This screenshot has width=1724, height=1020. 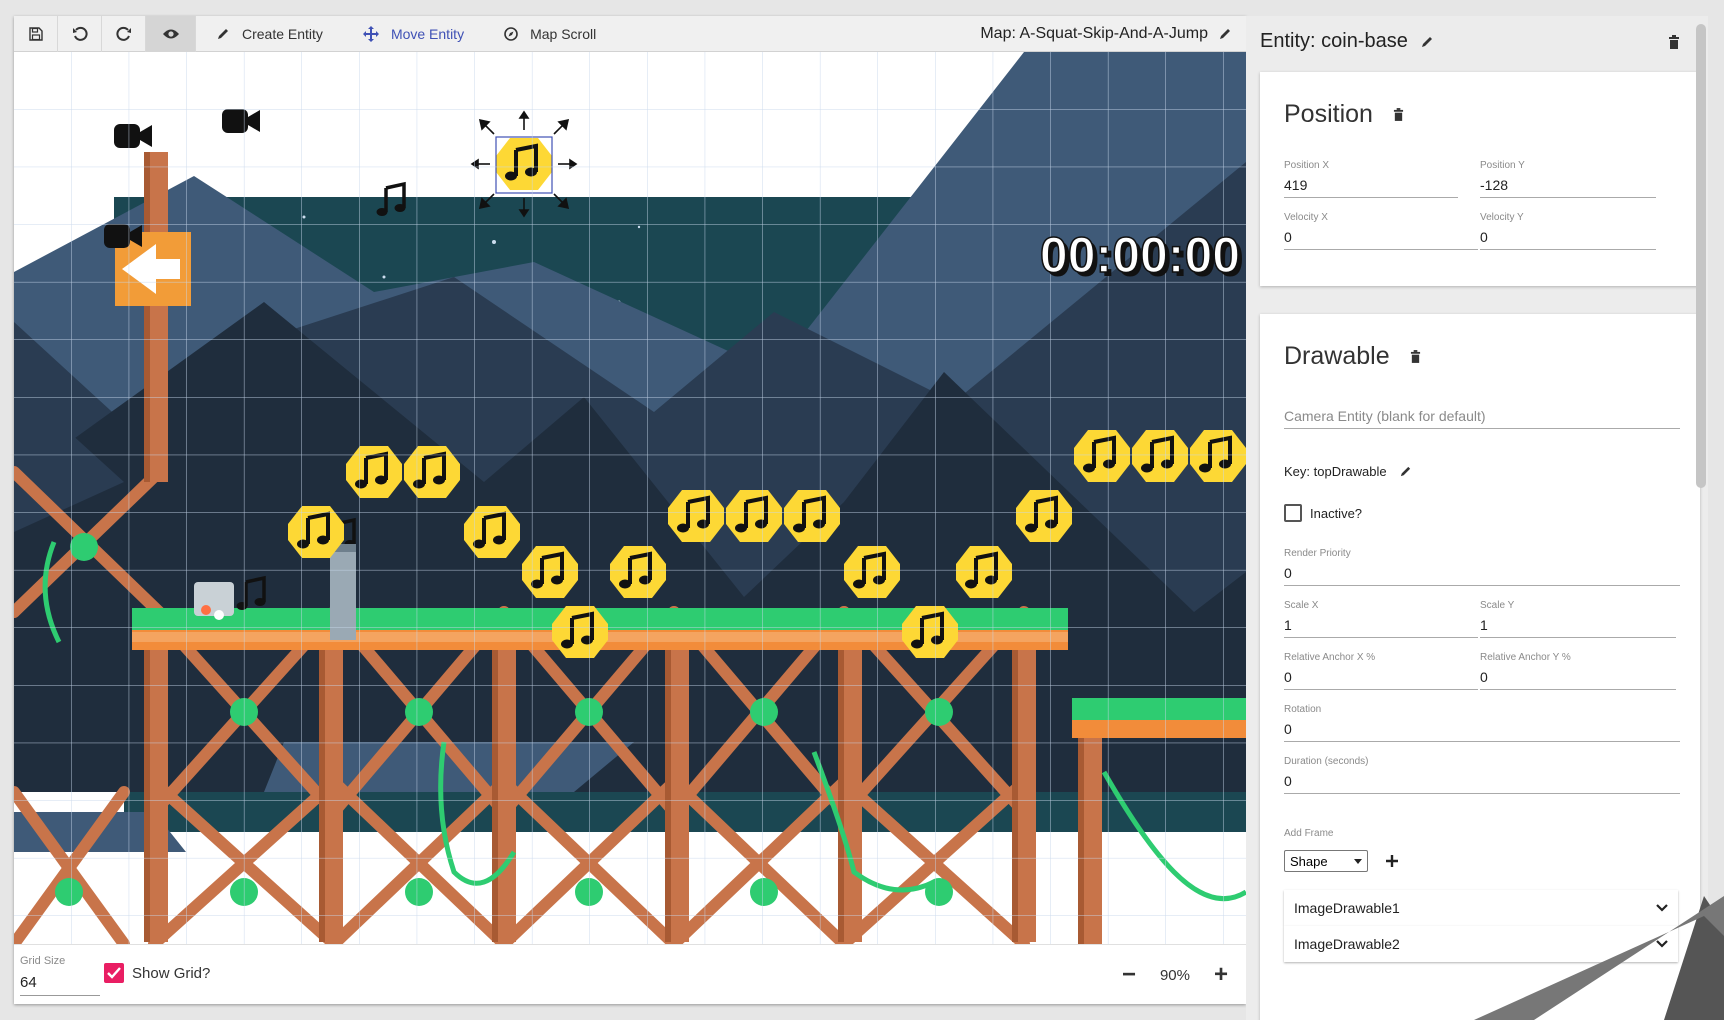 I want to click on zoom-out-button: −, so click(x=1129, y=975).